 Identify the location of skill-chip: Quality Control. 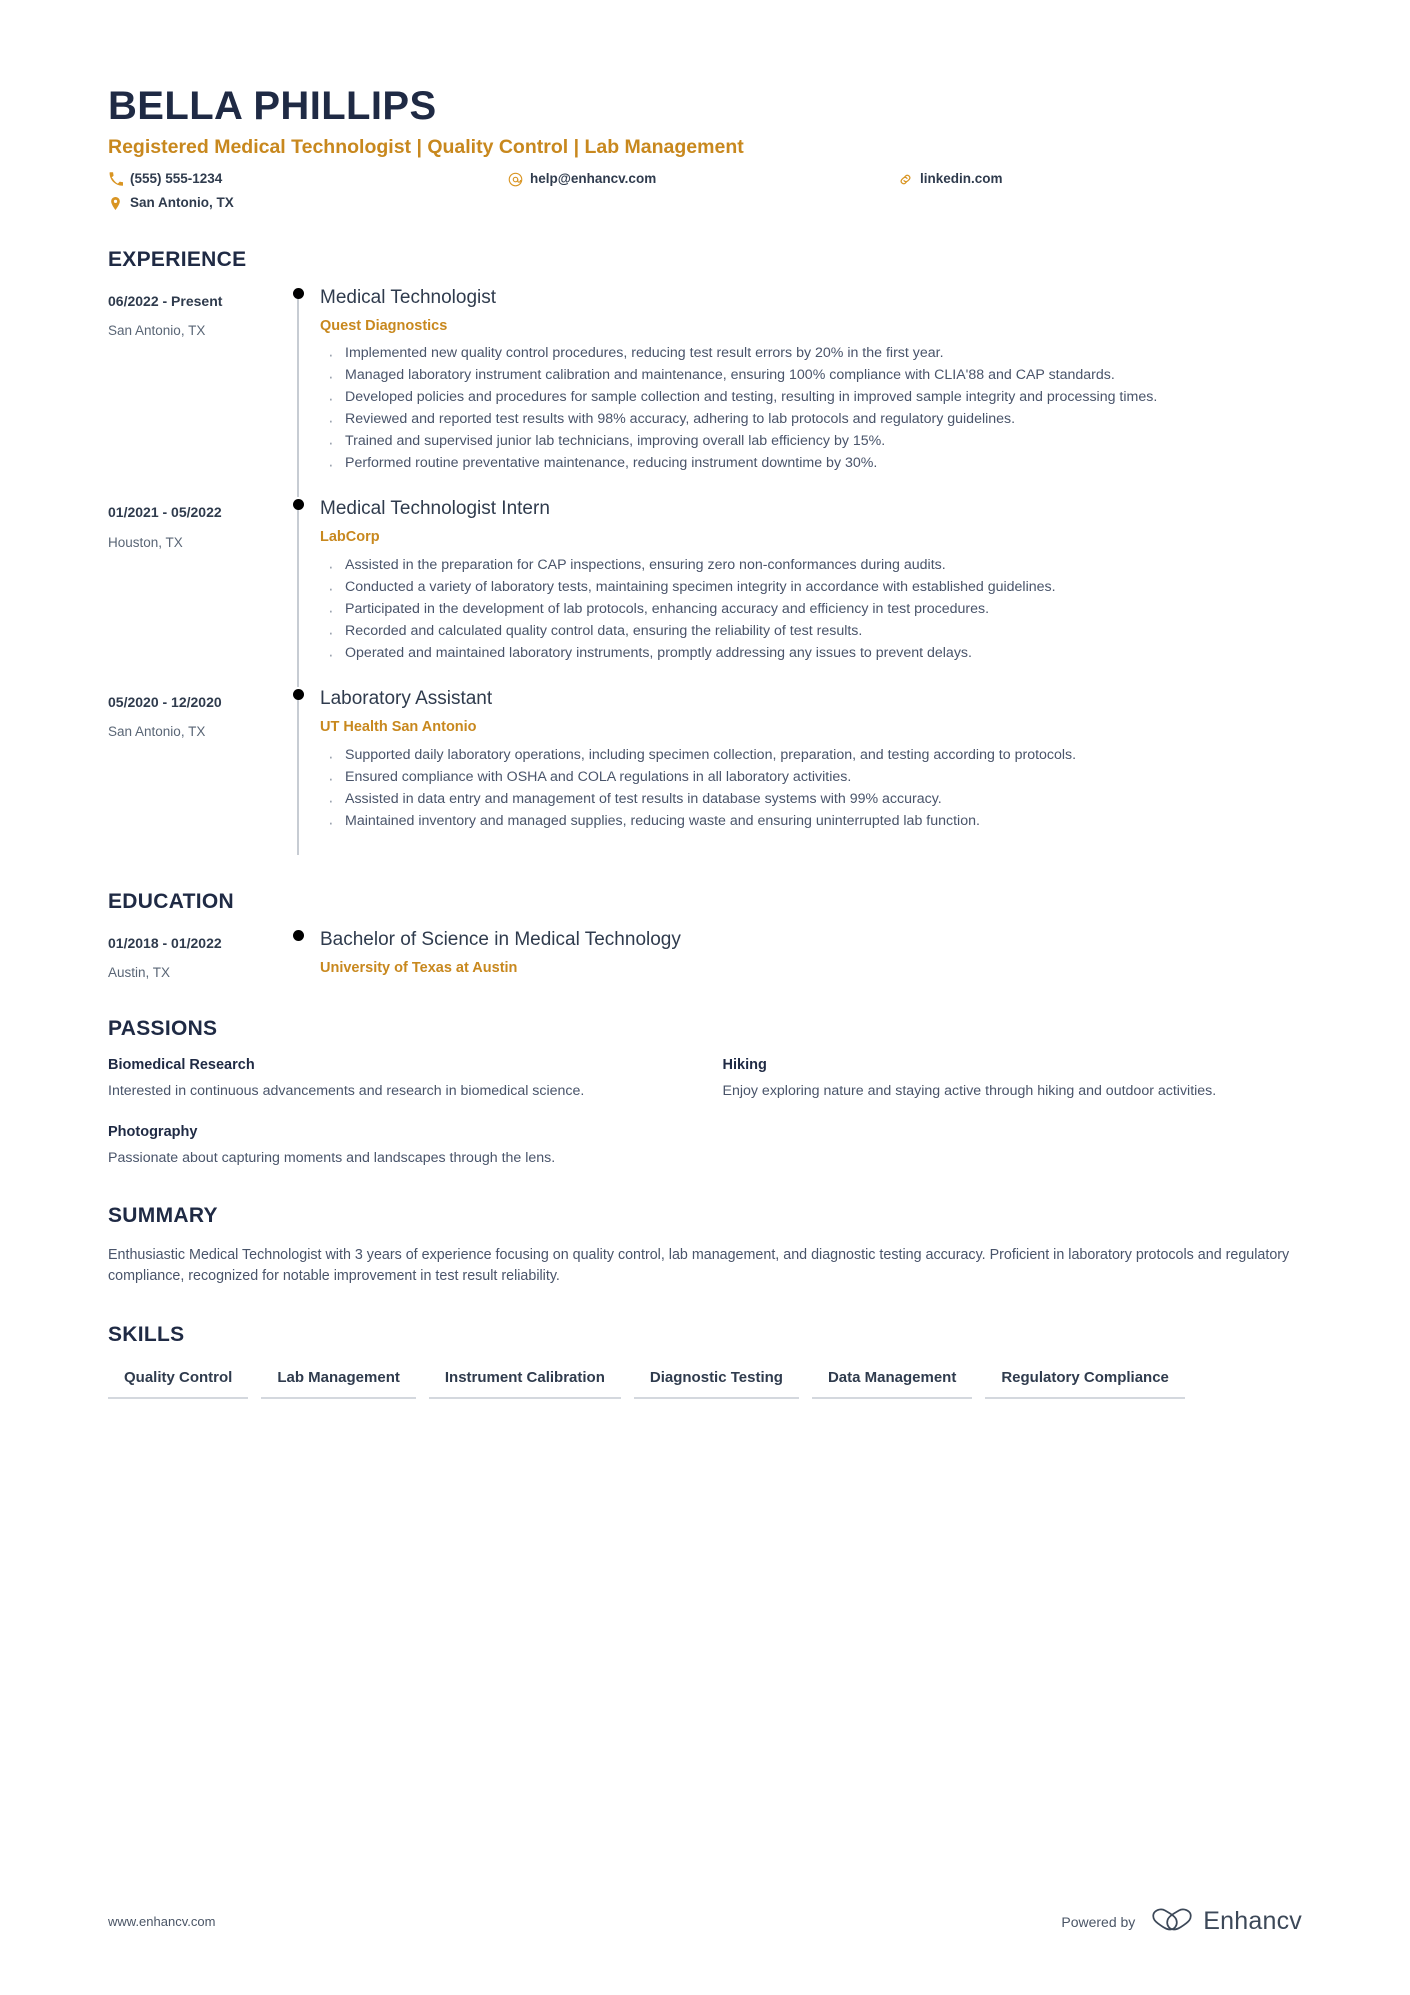
(178, 1382).